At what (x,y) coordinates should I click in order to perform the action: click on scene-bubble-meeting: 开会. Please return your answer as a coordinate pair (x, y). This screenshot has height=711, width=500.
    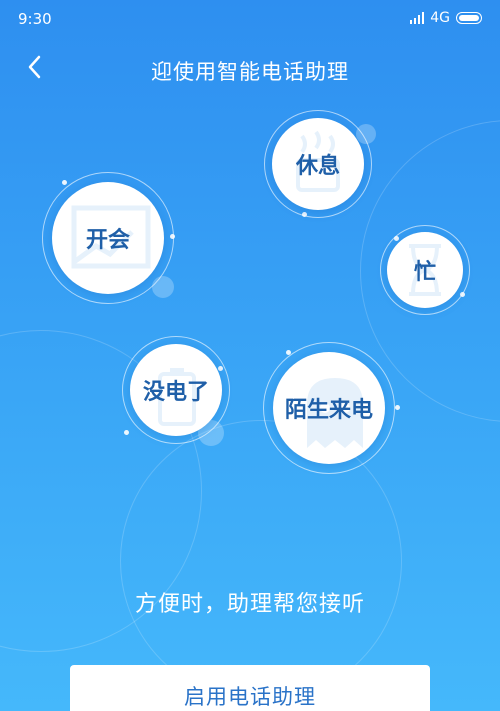
    Looking at the image, I should click on (108, 238).